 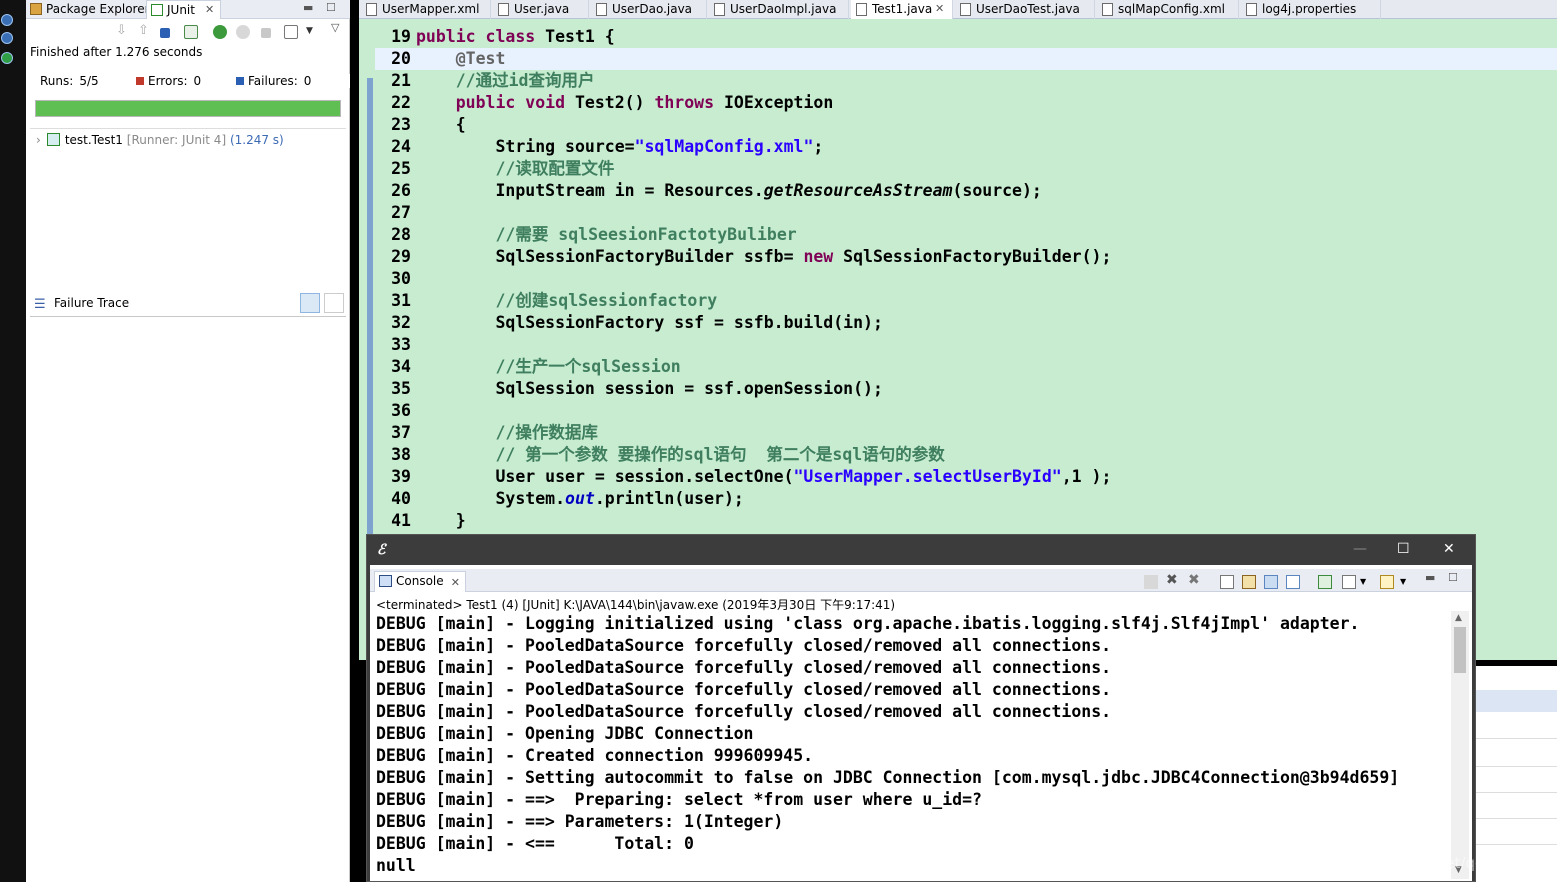 I want to click on show-failures-only-icon, so click(x=165, y=33).